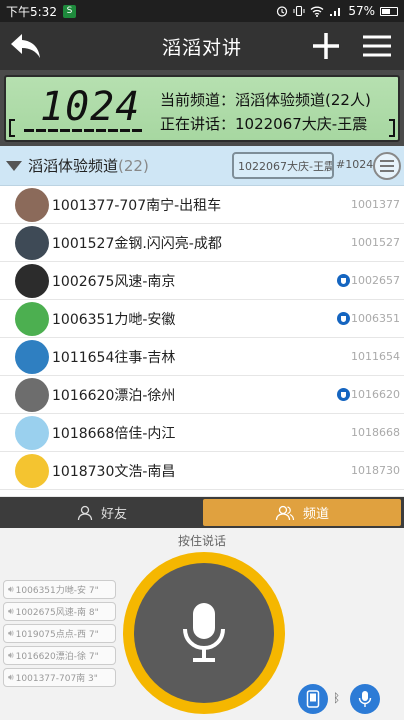 The image size is (404, 720). I want to click on member-id: 1011654, so click(375, 356).